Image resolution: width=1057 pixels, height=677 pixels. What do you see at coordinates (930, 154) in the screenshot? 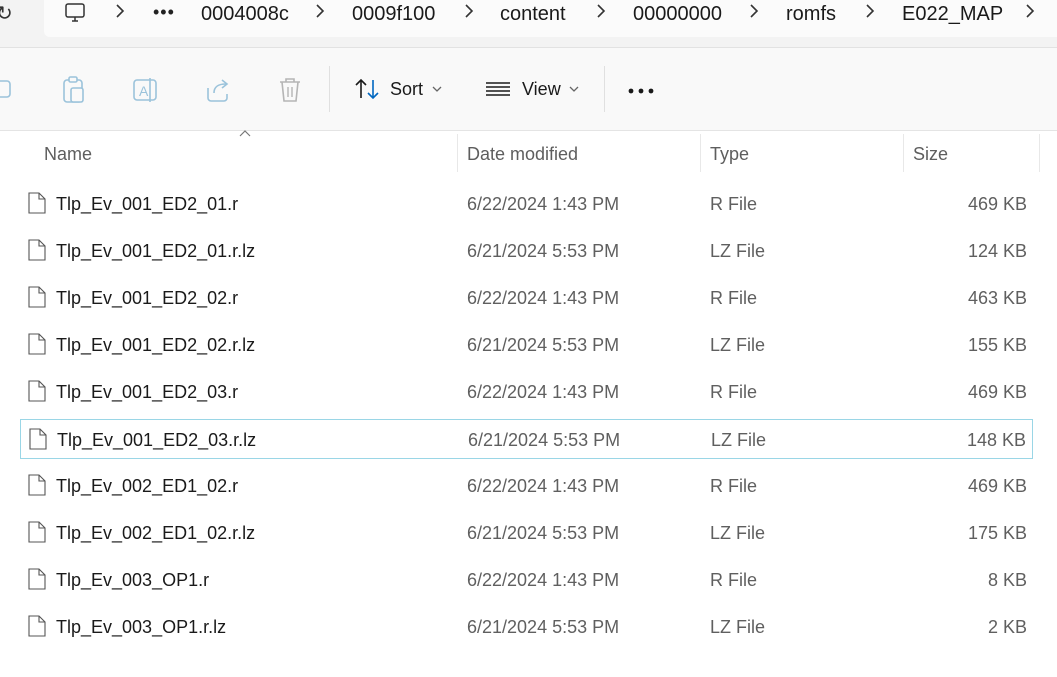
I see `column-header-size: Size` at bounding box center [930, 154].